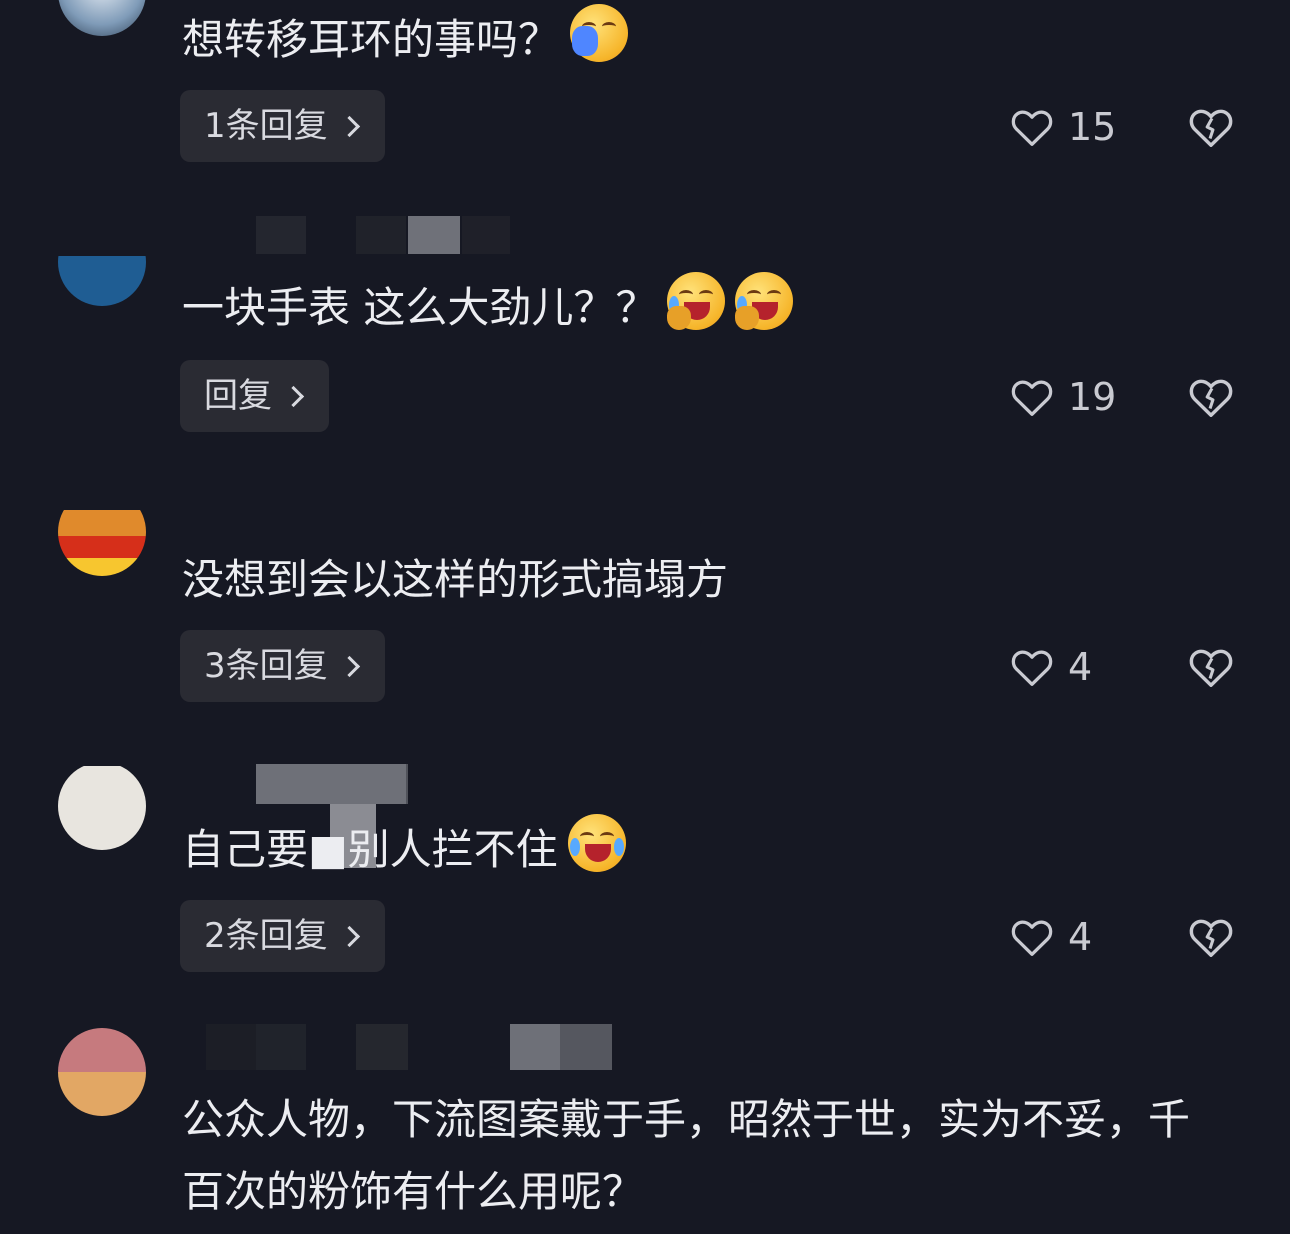  Describe the element at coordinates (686, 850) in the screenshot. I see `comment-text: 自己要■别人拦不住` at that location.